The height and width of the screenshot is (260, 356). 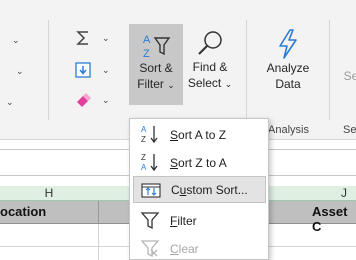 I want to click on find-select-button: Find & Select ⌄, so click(x=210, y=64).